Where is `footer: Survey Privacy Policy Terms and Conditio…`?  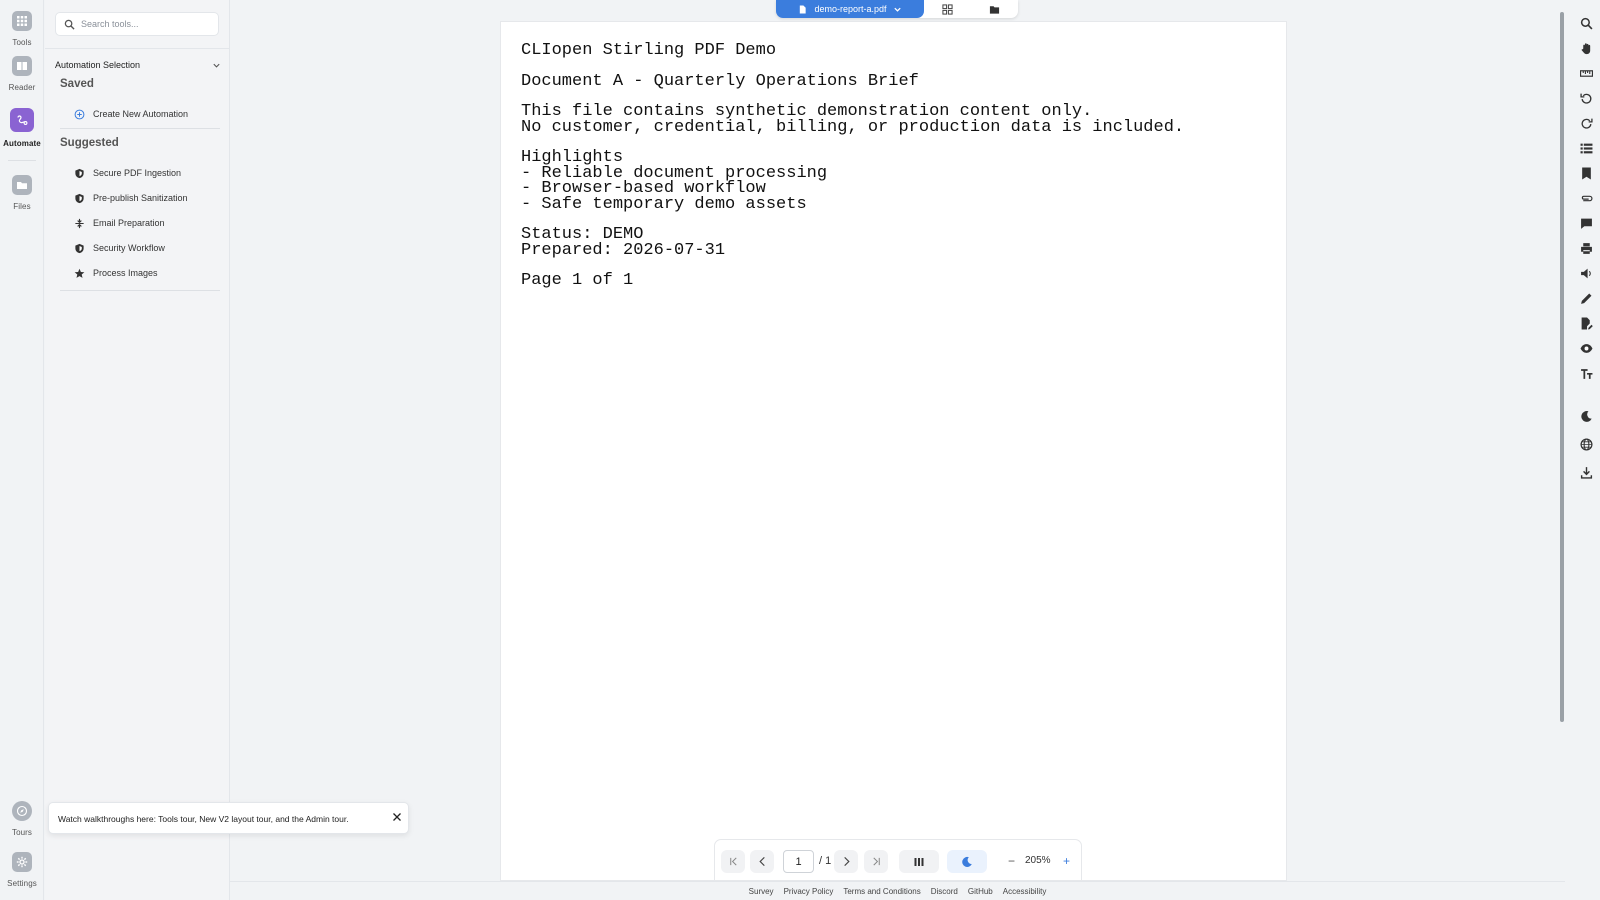
footer: Survey Privacy Policy Terms and Conditio… is located at coordinates (897, 890).